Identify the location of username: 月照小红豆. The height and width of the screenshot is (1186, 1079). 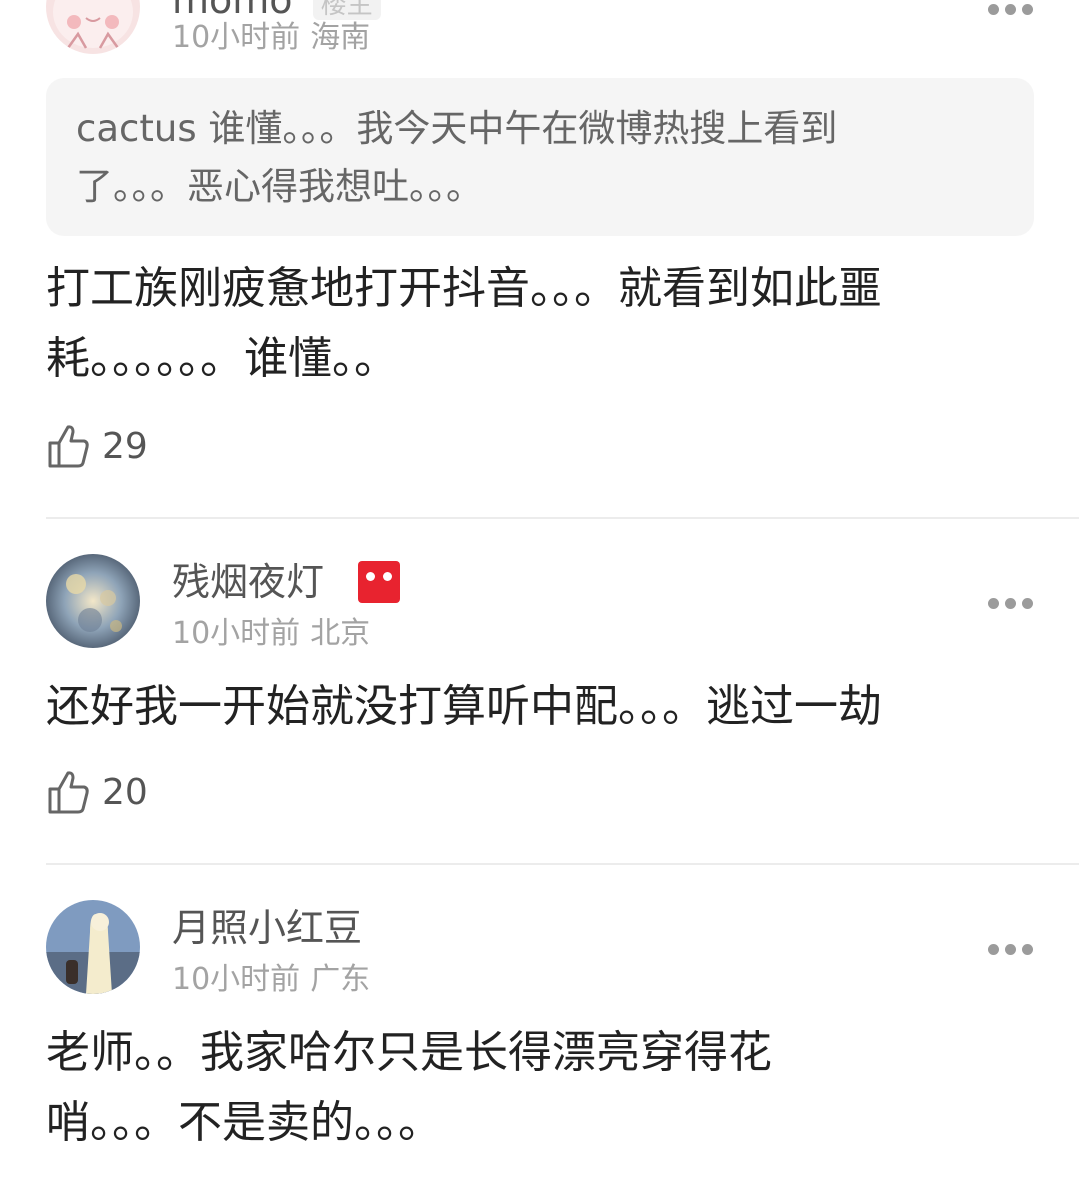
(267, 928).